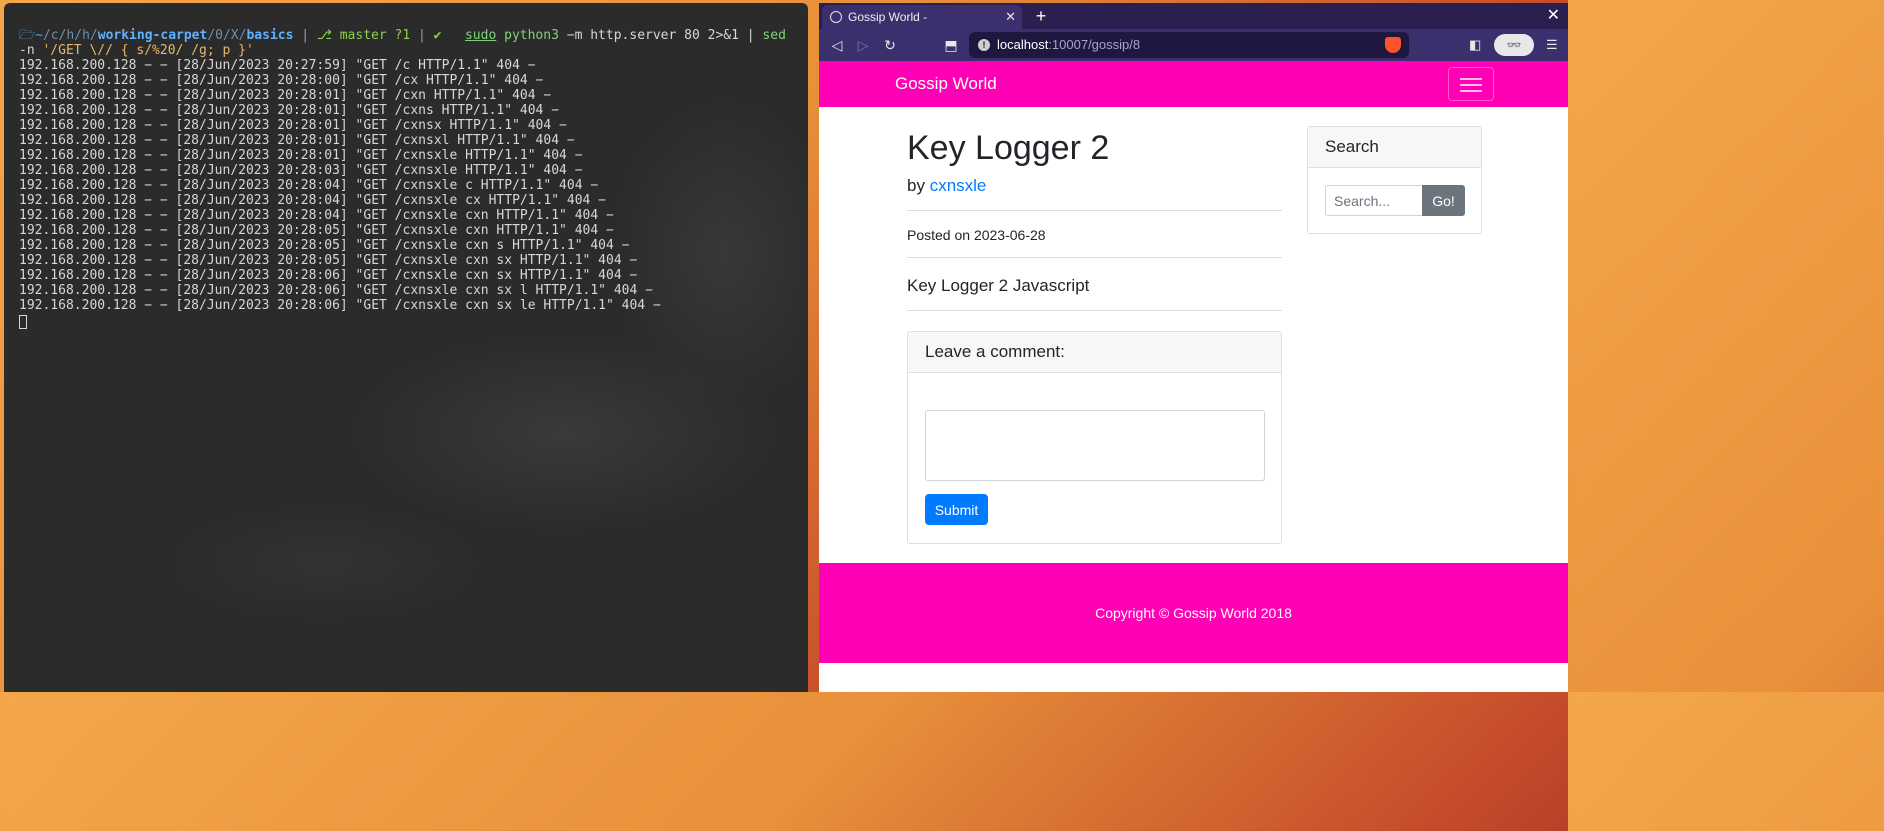  Describe the element at coordinates (1394, 180) in the screenshot. I see `search-card: Search Go!` at that location.